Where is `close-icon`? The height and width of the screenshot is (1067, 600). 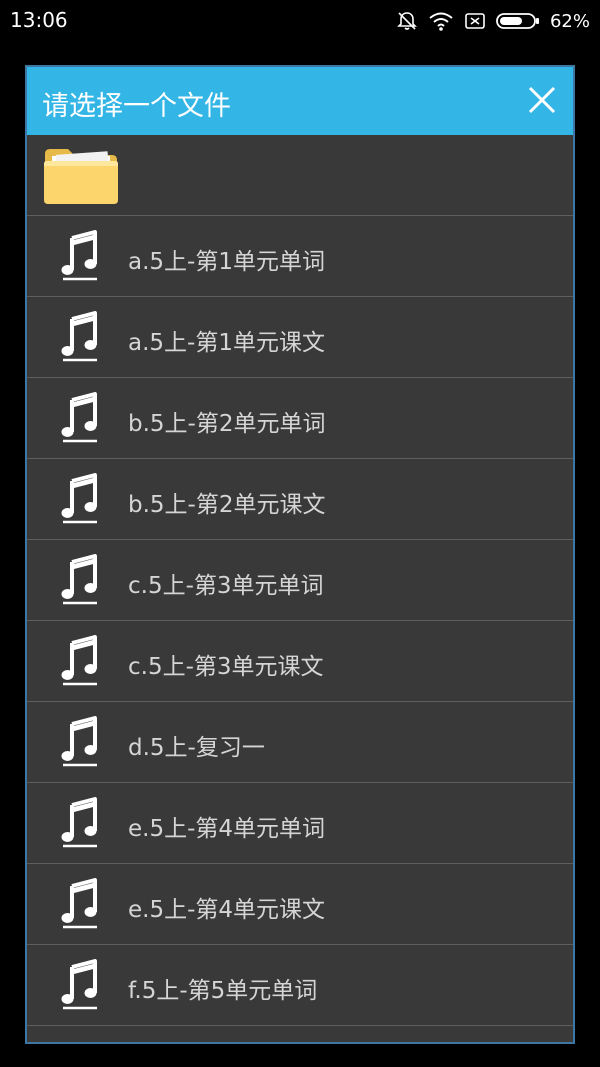 close-icon is located at coordinates (542, 100).